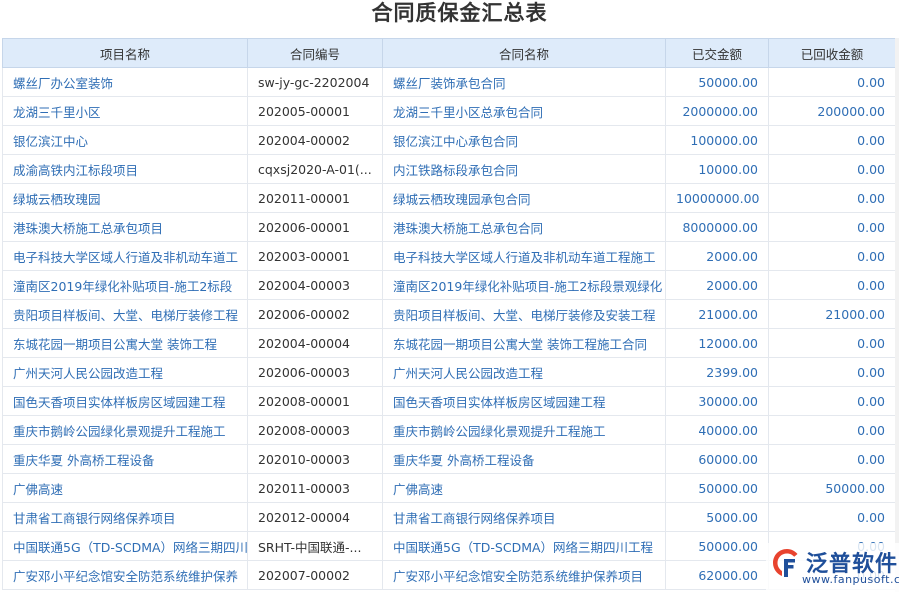  What do you see at coordinates (315, 285) in the screenshot?
I see `cell-contract-no: 202004-00003` at bounding box center [315, 285].